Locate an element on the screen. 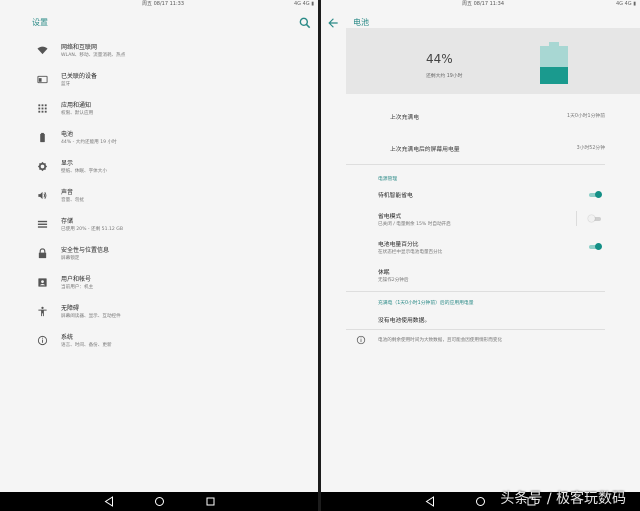 The height and width of the screenshot is (511, 640). battery-percentage-title: 电池电量百分比 is located at coordinates (398, 245).